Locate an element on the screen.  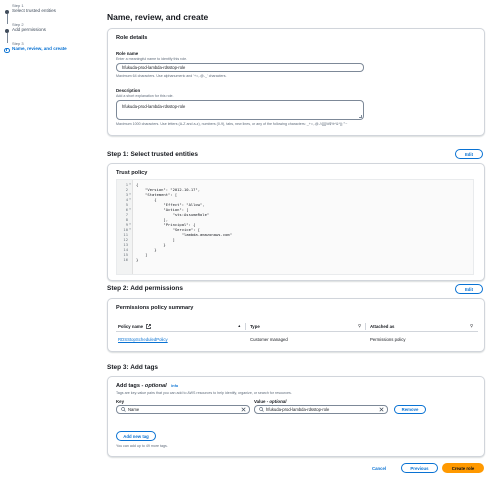
step-title: Name, review, and create is located at coordinates (39, 48).